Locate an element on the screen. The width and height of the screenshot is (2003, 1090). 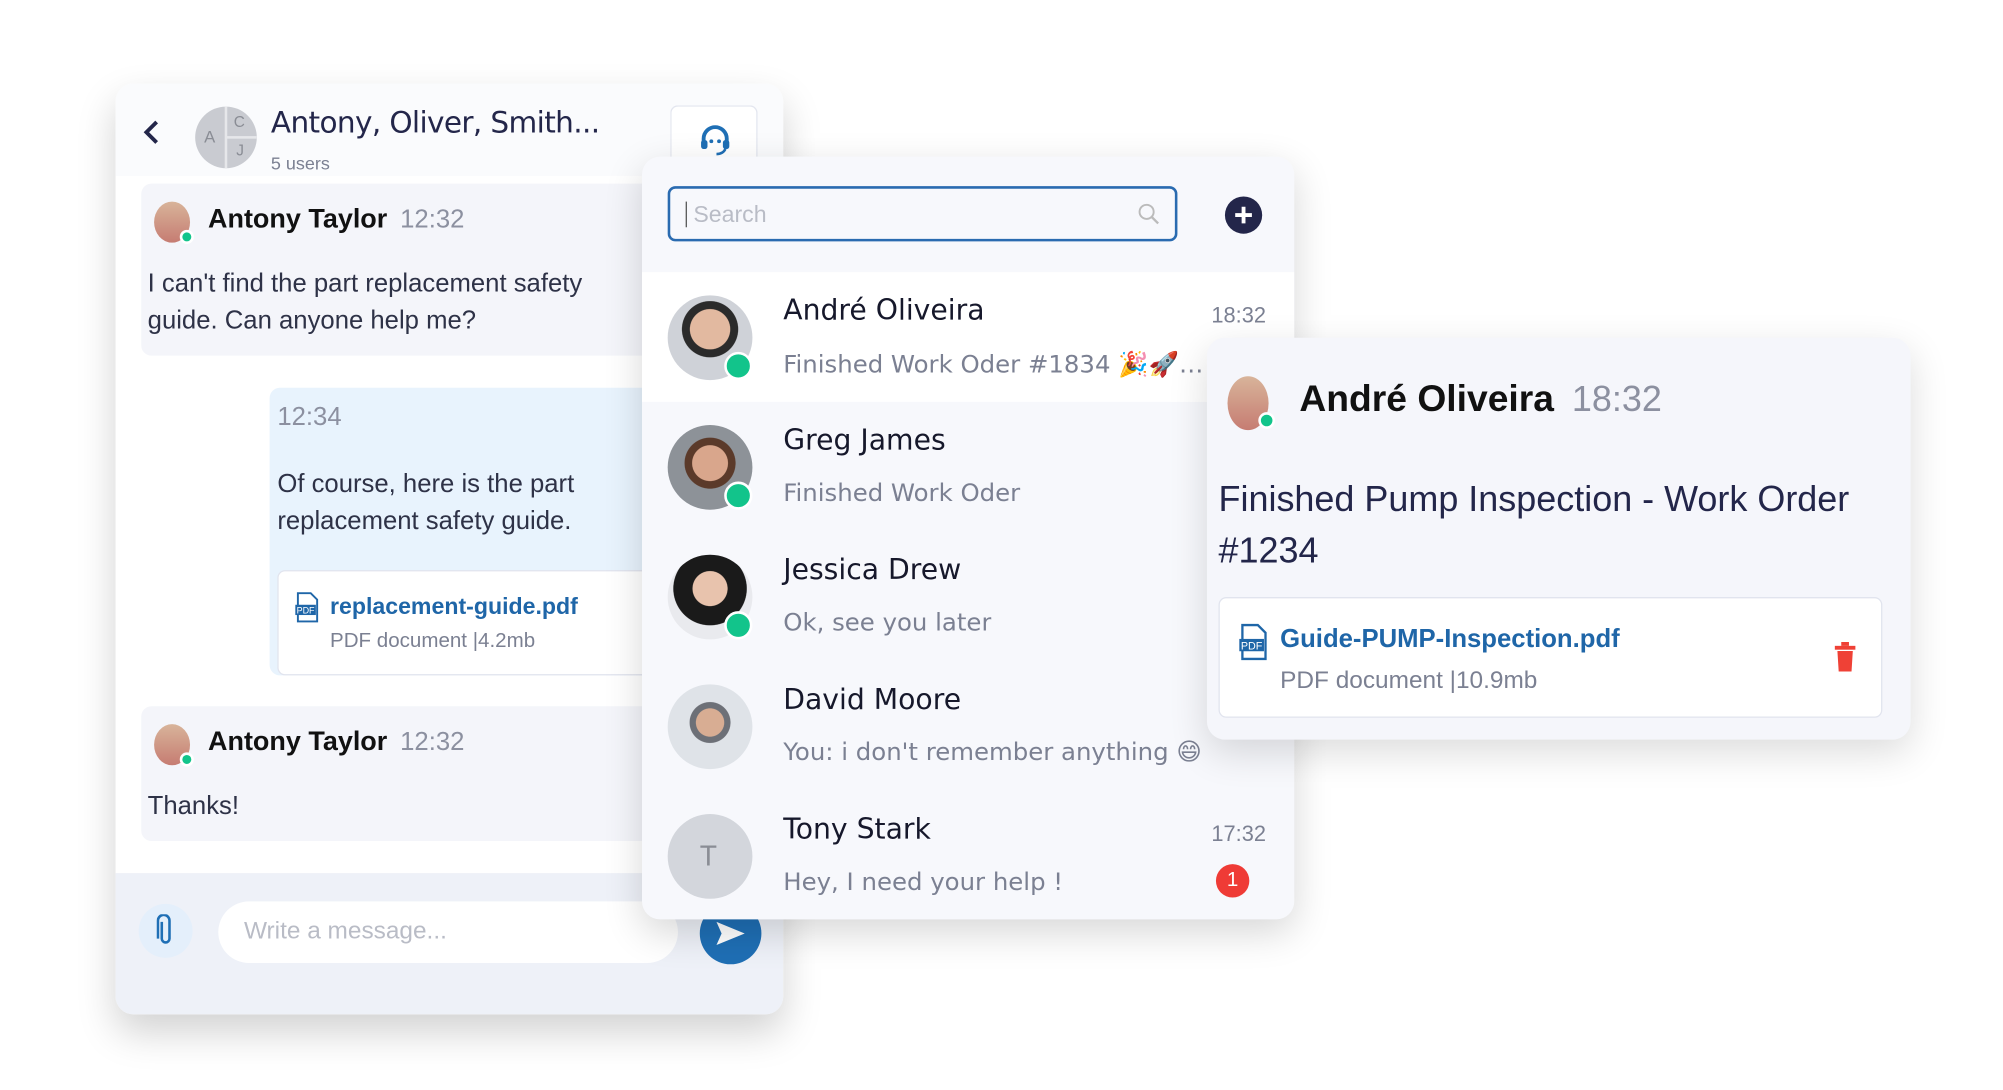
trash-icon is located at coordinates (1845, 657).